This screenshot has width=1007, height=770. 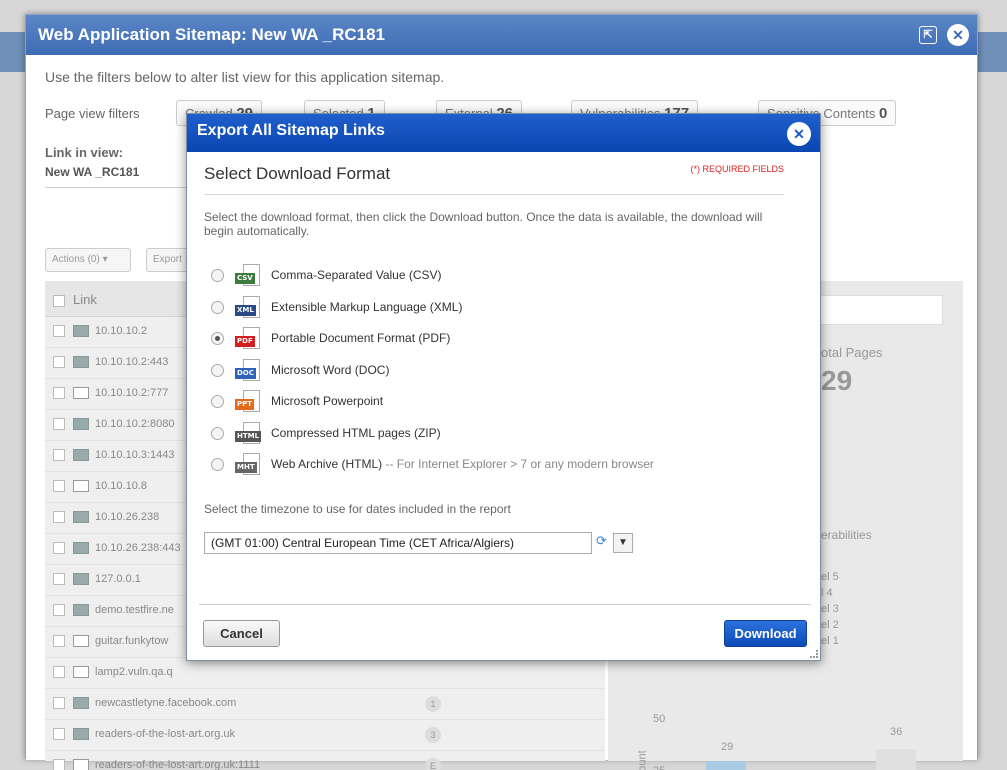 What do you see at coordinates (330, 369) in the screenshot?
I see `format-label-text: Microsoft Word (DOC)` at bounding box center [330, 369].